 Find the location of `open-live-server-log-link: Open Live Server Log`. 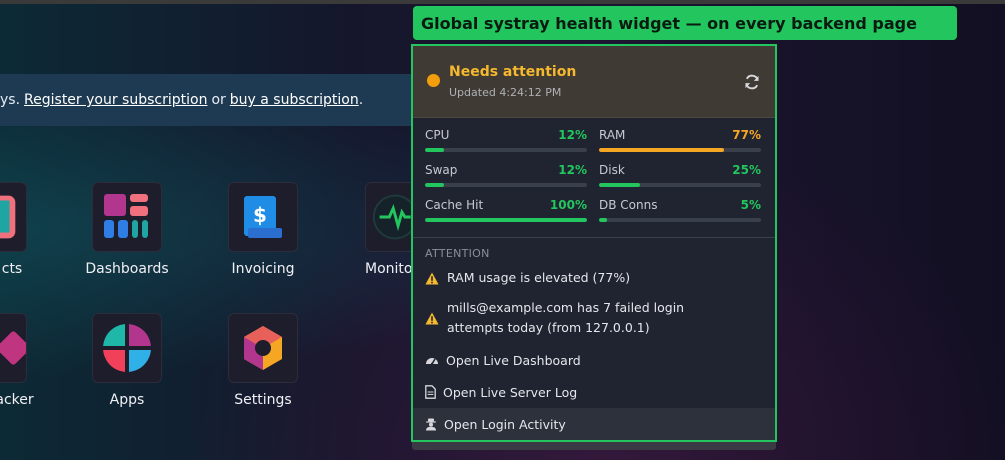

open-live-server-log-link: Open Live Server Log is located at coordinates (594, 392).